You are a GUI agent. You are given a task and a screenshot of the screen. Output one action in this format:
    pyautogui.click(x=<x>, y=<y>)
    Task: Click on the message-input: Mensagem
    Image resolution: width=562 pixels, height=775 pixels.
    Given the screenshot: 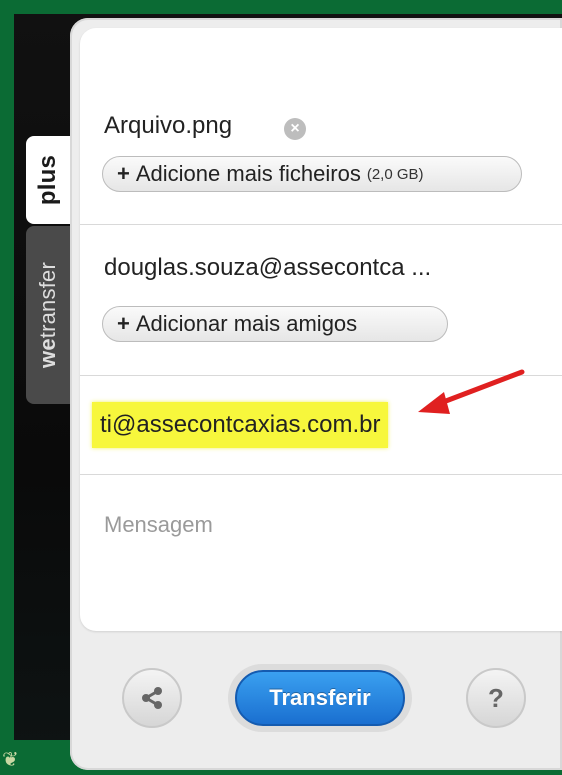 What is the action you would take?
    pyautogui.click(x=158, y=525)
    